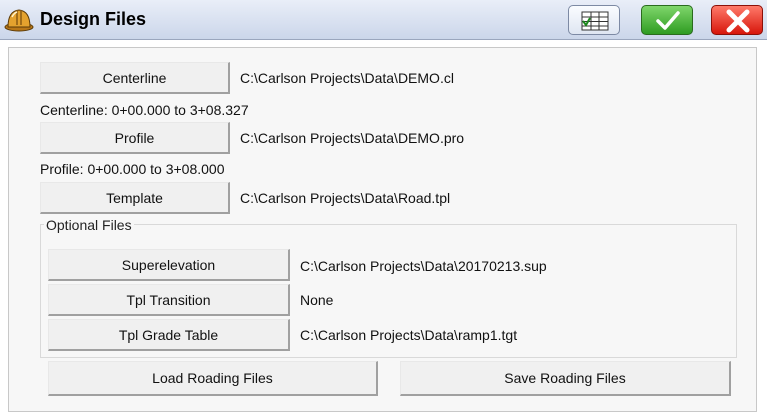 The height and width of the screenshot is (420, 767). I want to click on title-bar: Design Files, so click(383, 20).